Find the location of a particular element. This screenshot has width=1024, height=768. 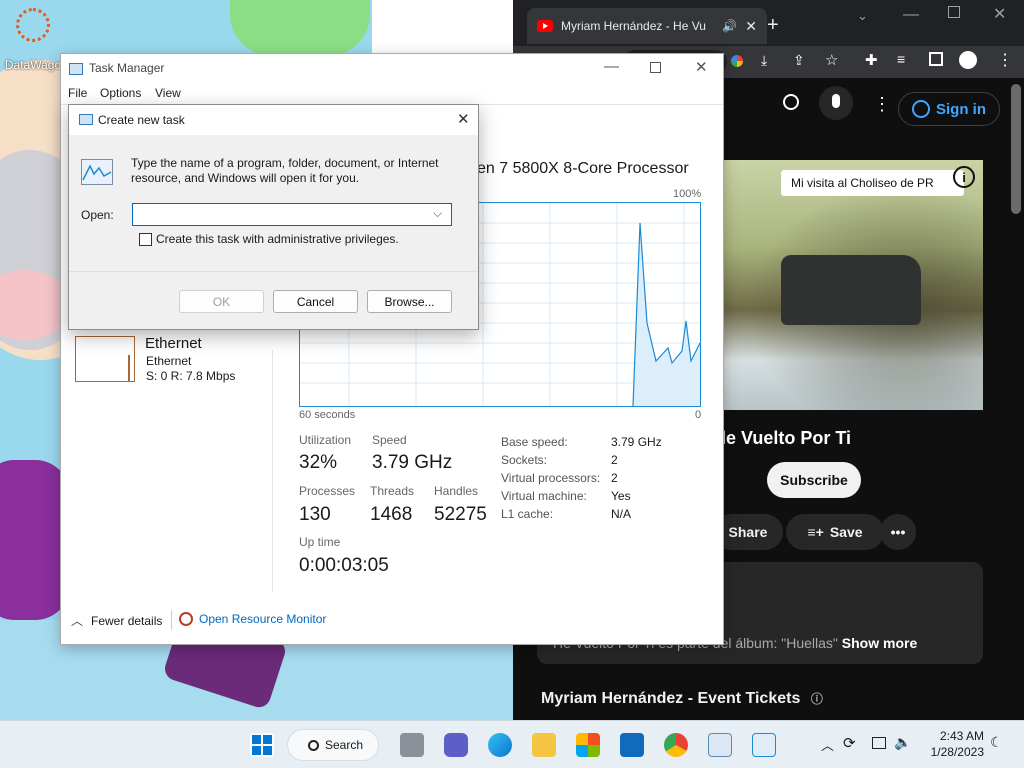

run-dialog-taskbar-icon is located at coordinates (764, 745).